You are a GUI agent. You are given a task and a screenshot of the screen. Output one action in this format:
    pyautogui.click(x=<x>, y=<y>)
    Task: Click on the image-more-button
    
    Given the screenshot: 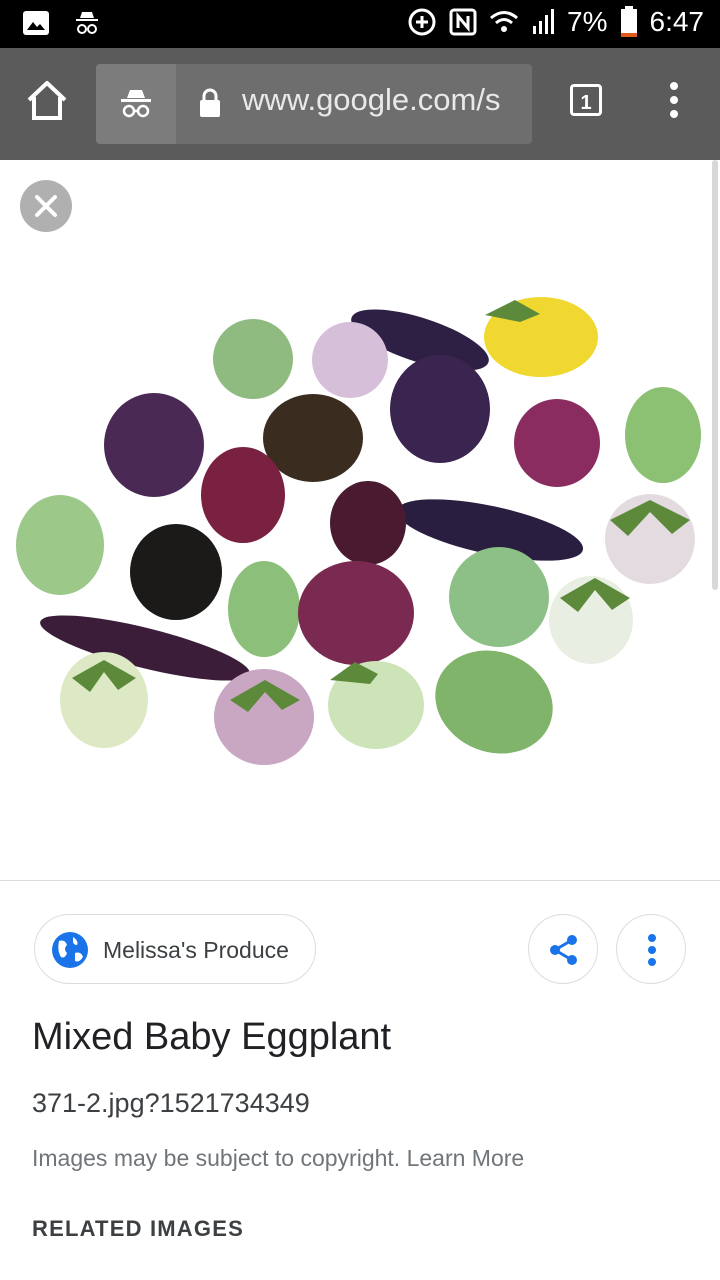 What is the action you would take?
    pyautogui.click(x=651, y=949)
    